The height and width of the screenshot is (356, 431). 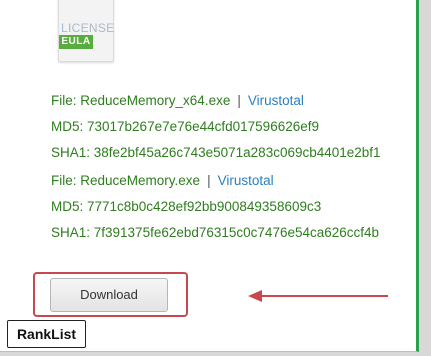 What do you see at coordinates (215, 181) in the screenshot?
I see `file-row: File: ReduceMemory.exe | Virustotal` at bounding box center [215, 181].